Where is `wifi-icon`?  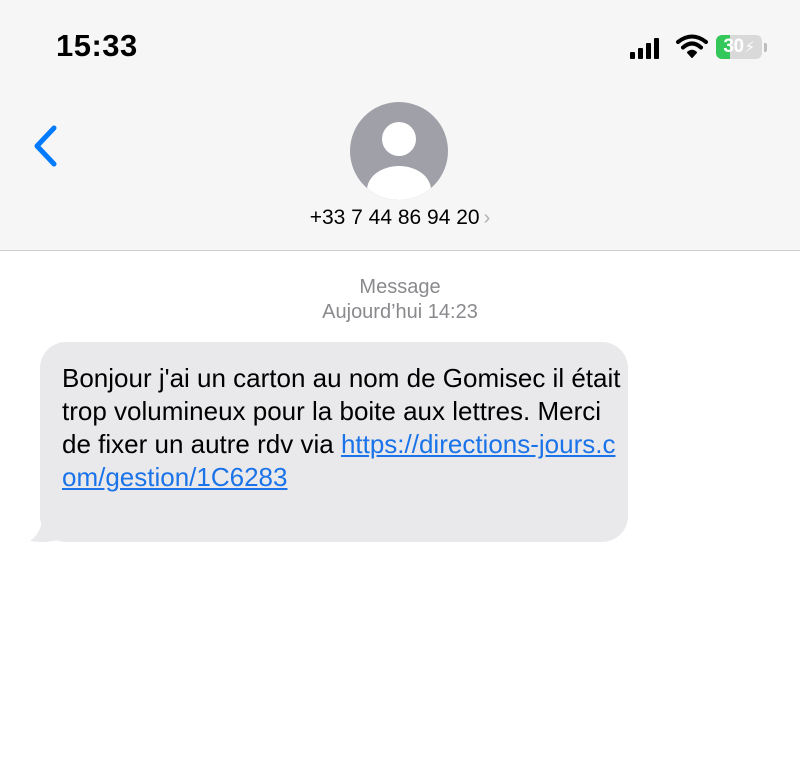
wifi-icon is located at coordinates (692, 46).